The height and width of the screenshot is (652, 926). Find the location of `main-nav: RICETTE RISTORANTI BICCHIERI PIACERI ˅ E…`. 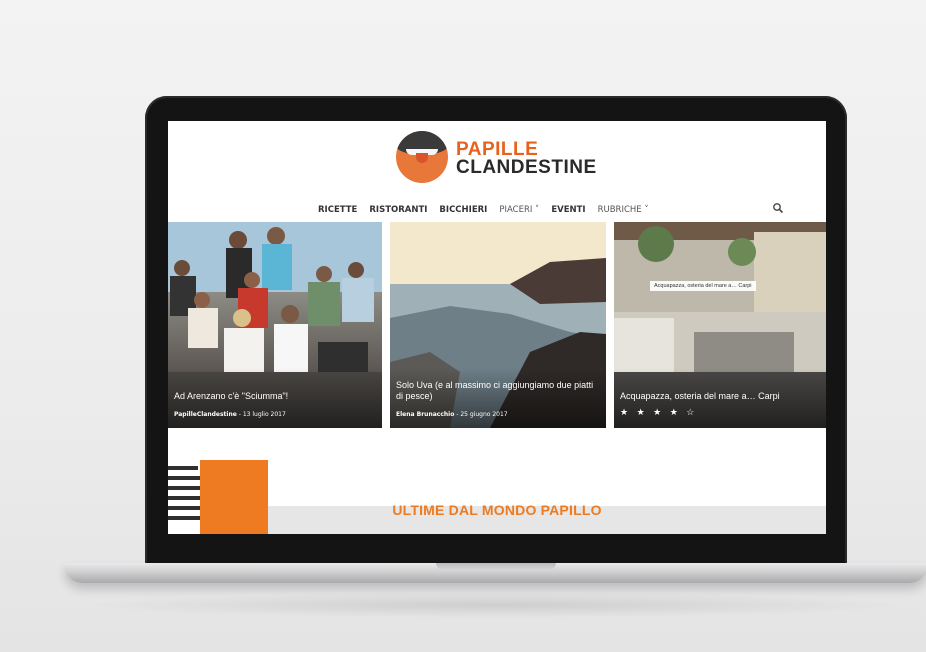

main-nav: RICETTE RISTORANTI BICCHIERI PIACERI ˅ E… is located at coordinates (483, 210).